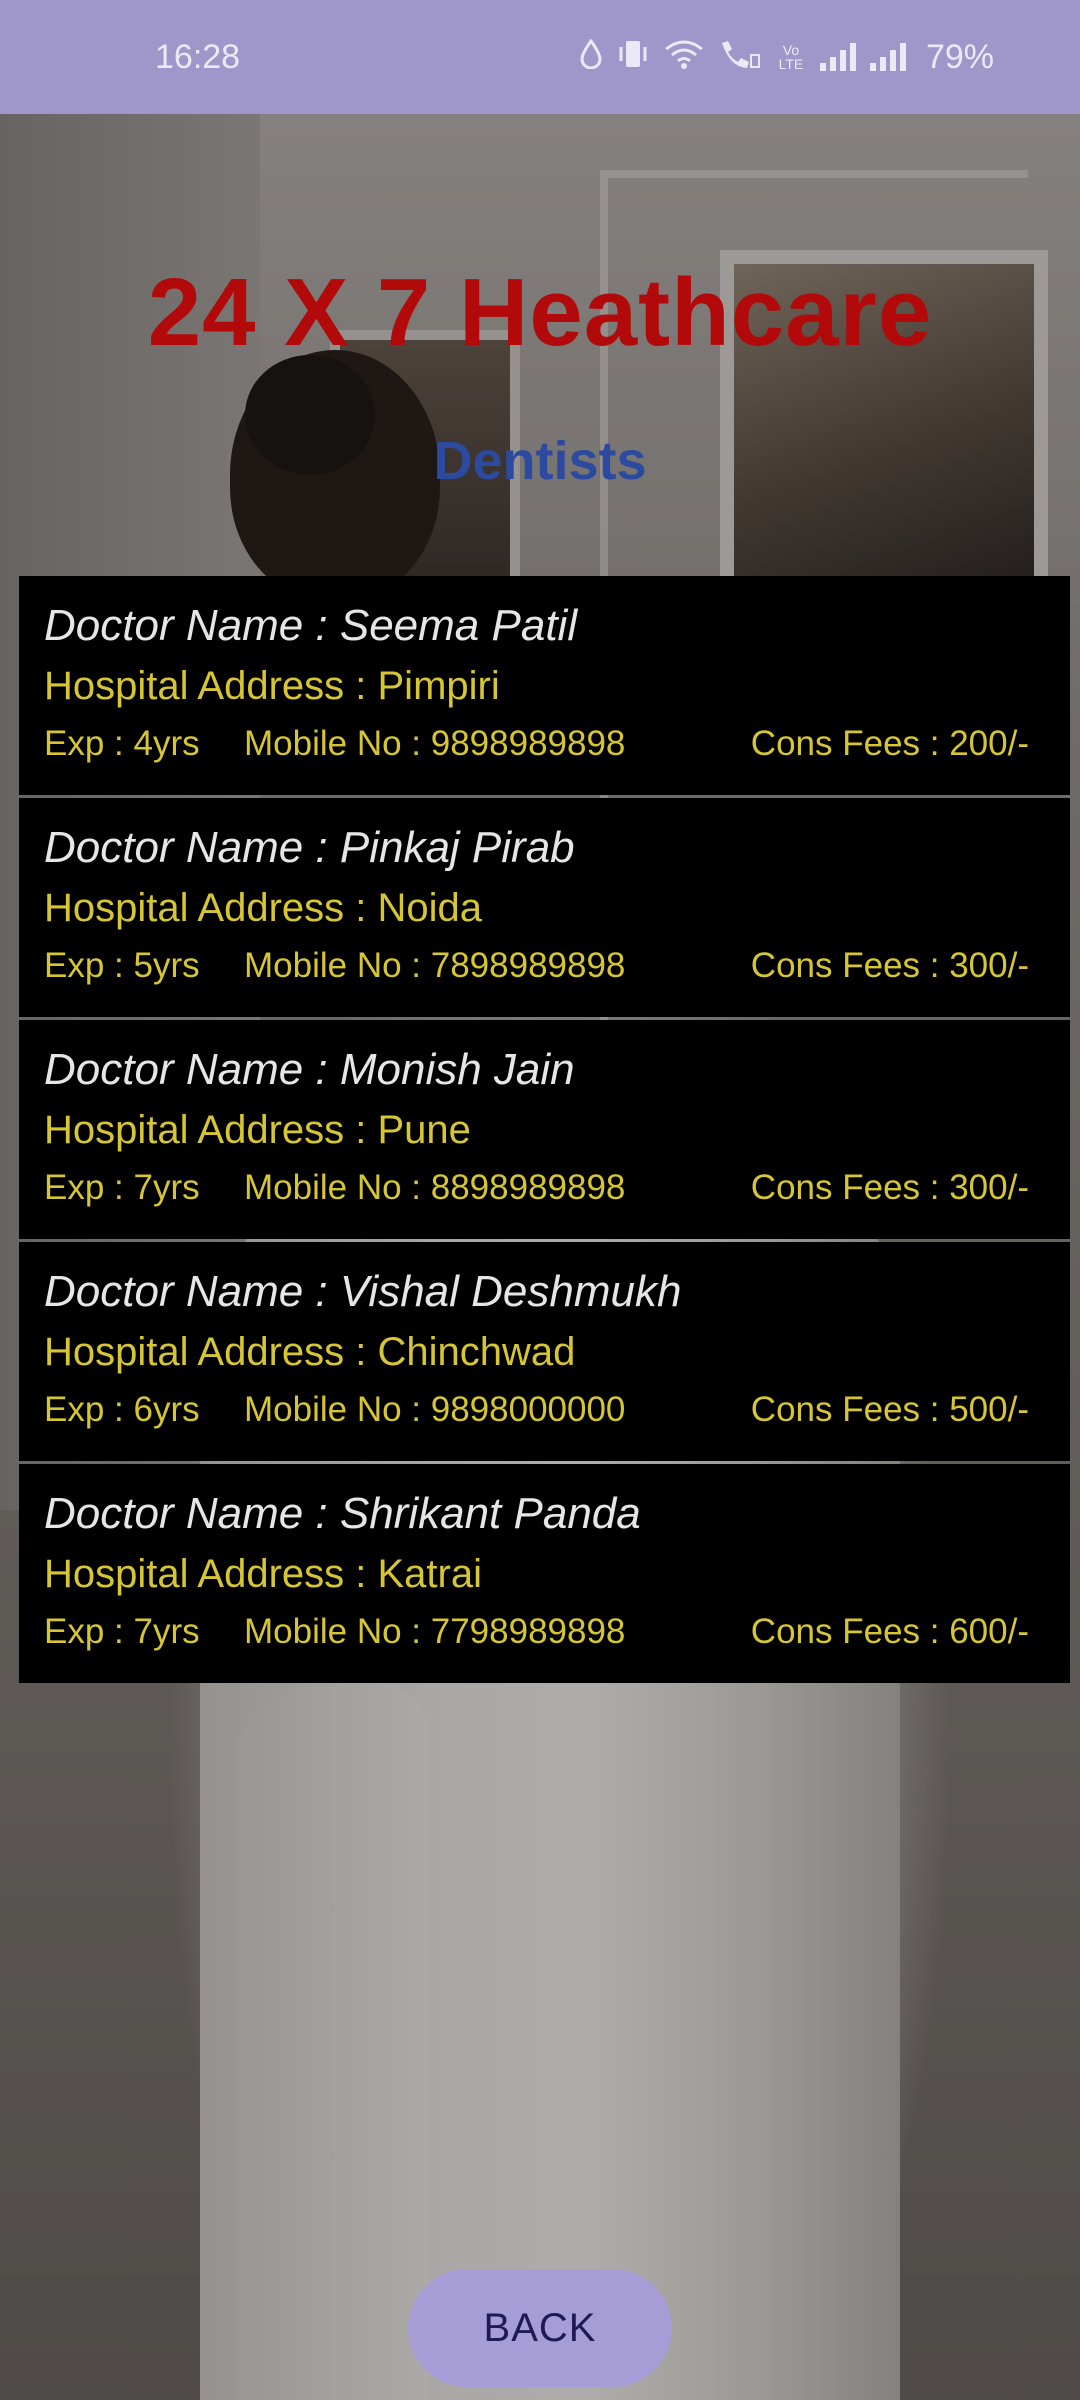  I want to click on status-bar: 16:28 Vo LTE 79%, so click(540, 57).